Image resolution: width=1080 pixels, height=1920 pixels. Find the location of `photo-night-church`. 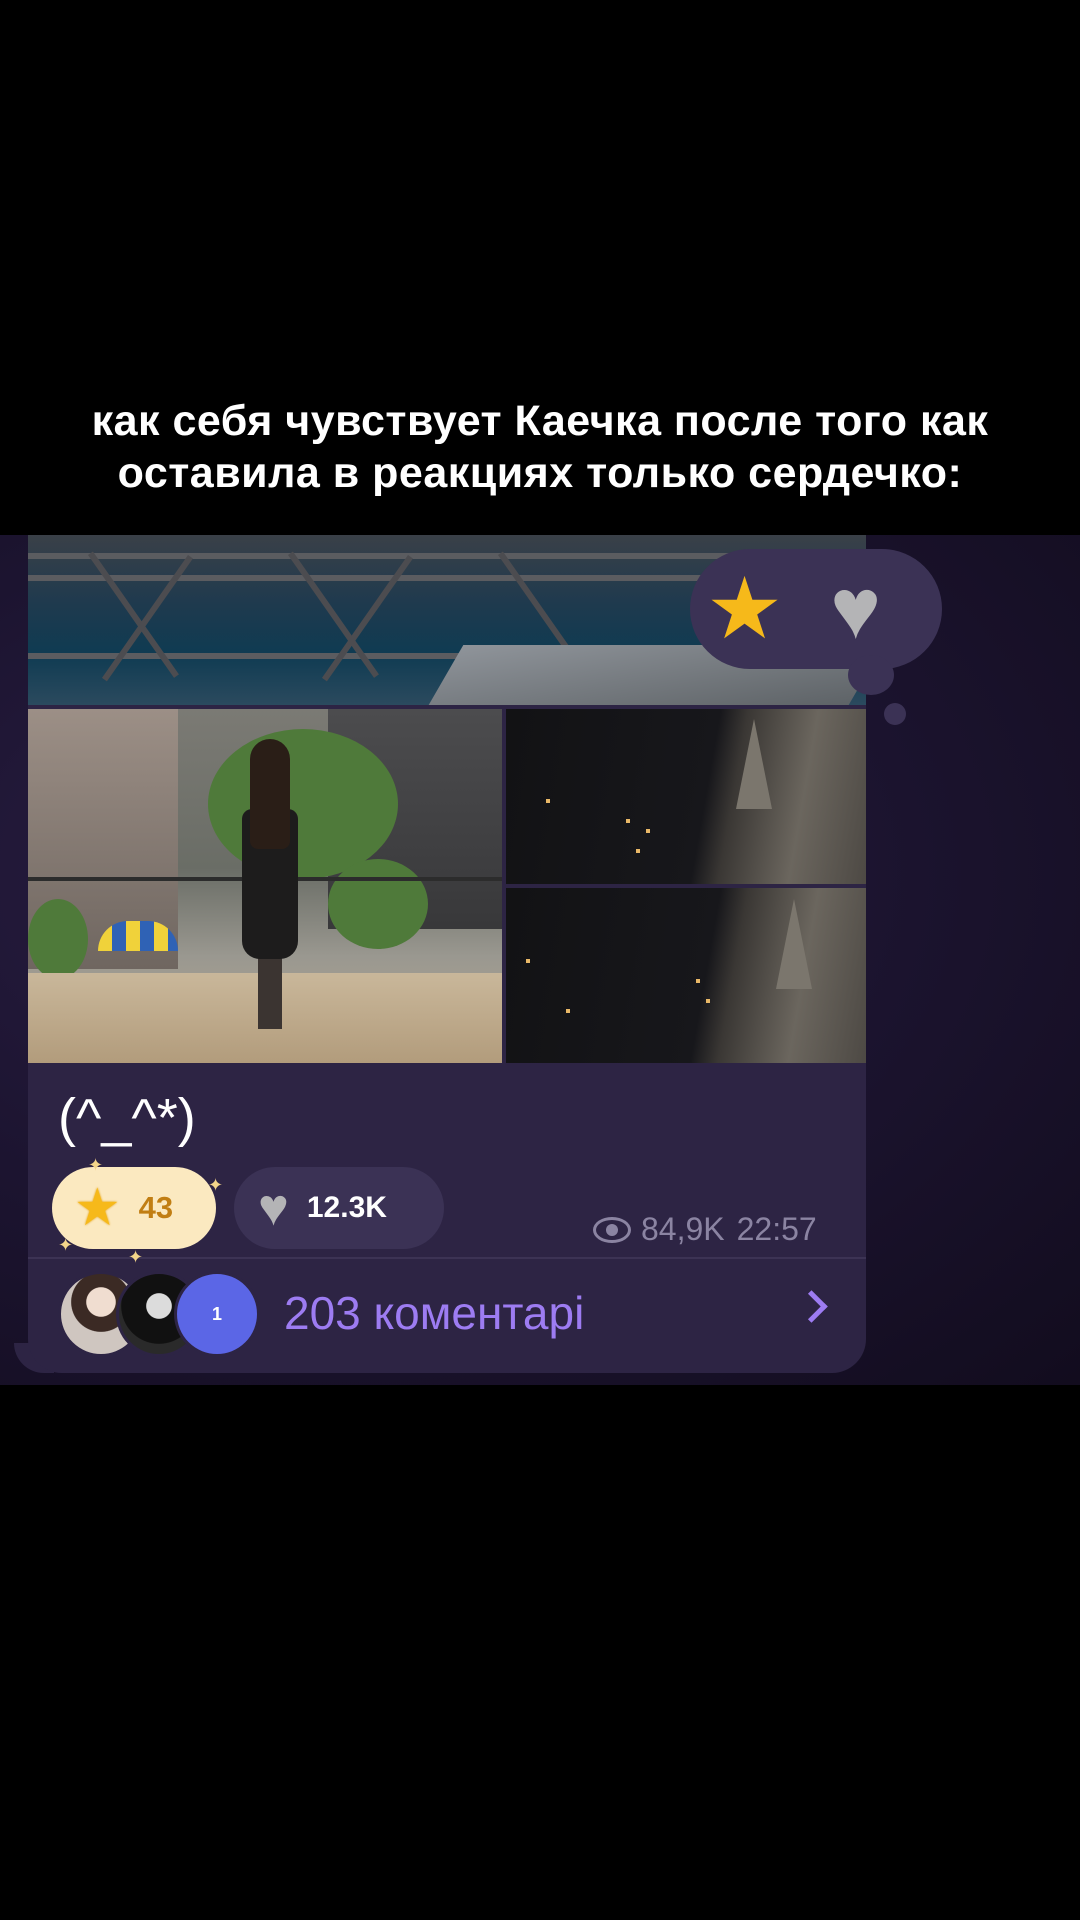

photo-night-church is located at coordinates (686, 886).